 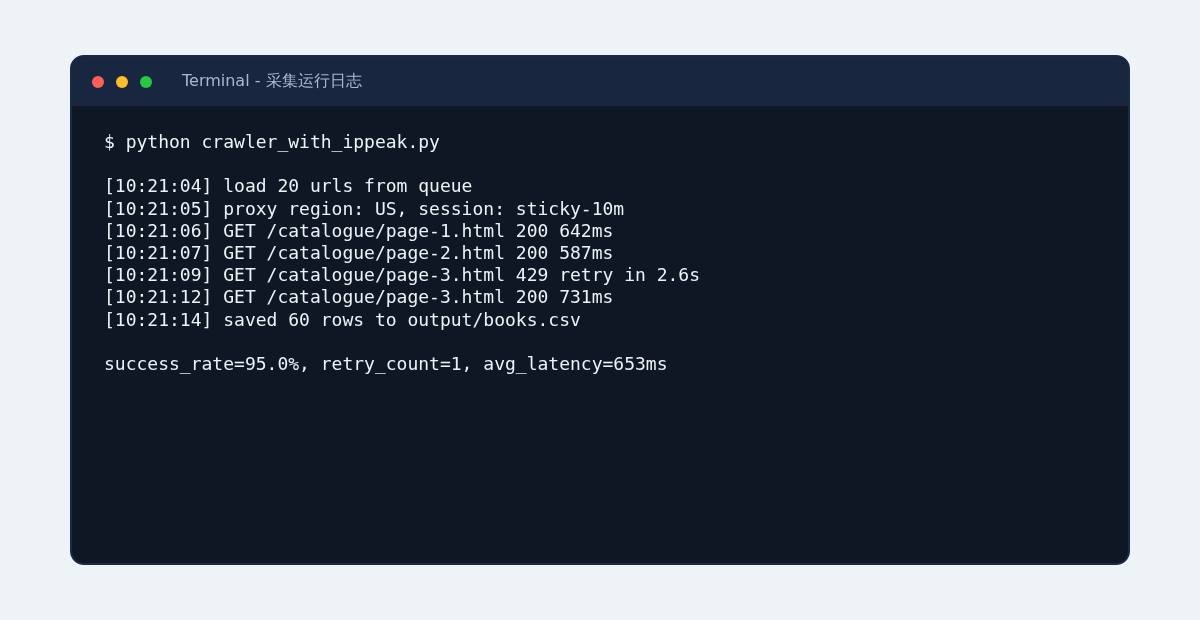 I want to click on command-line: $ python crawler_with_ippeak.py, so click(x=272, y=142).